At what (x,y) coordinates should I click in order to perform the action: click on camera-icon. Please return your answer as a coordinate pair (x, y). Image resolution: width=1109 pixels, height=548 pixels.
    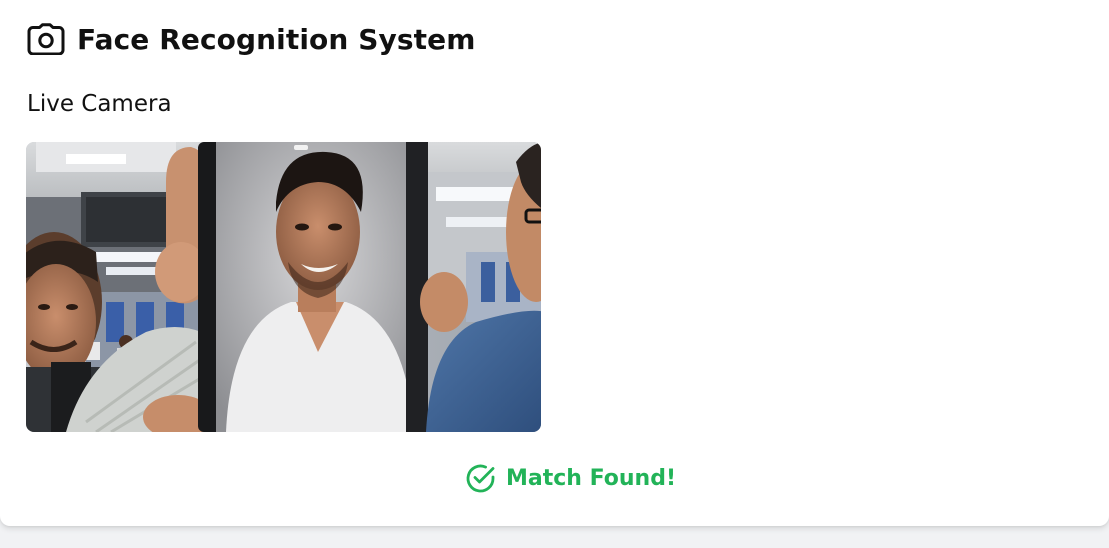
    Looking at the image, I should click on (46, 39).